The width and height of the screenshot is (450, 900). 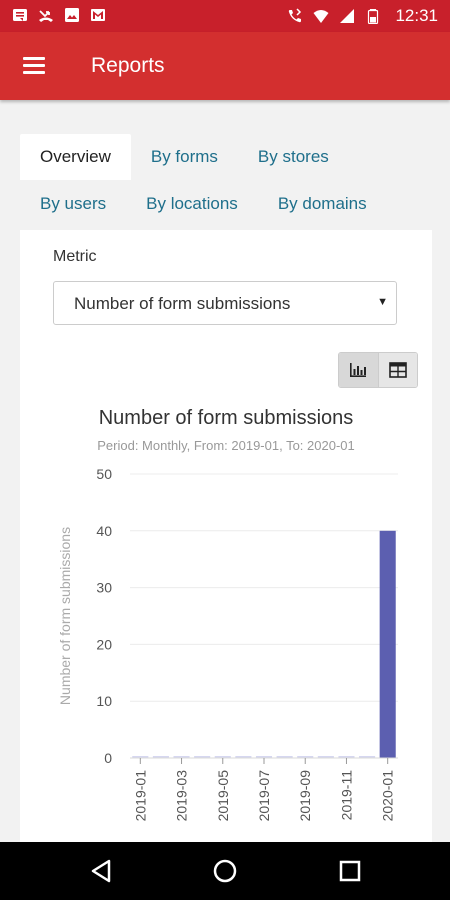 I want to click on image-icon, so click(x=72, y=15).